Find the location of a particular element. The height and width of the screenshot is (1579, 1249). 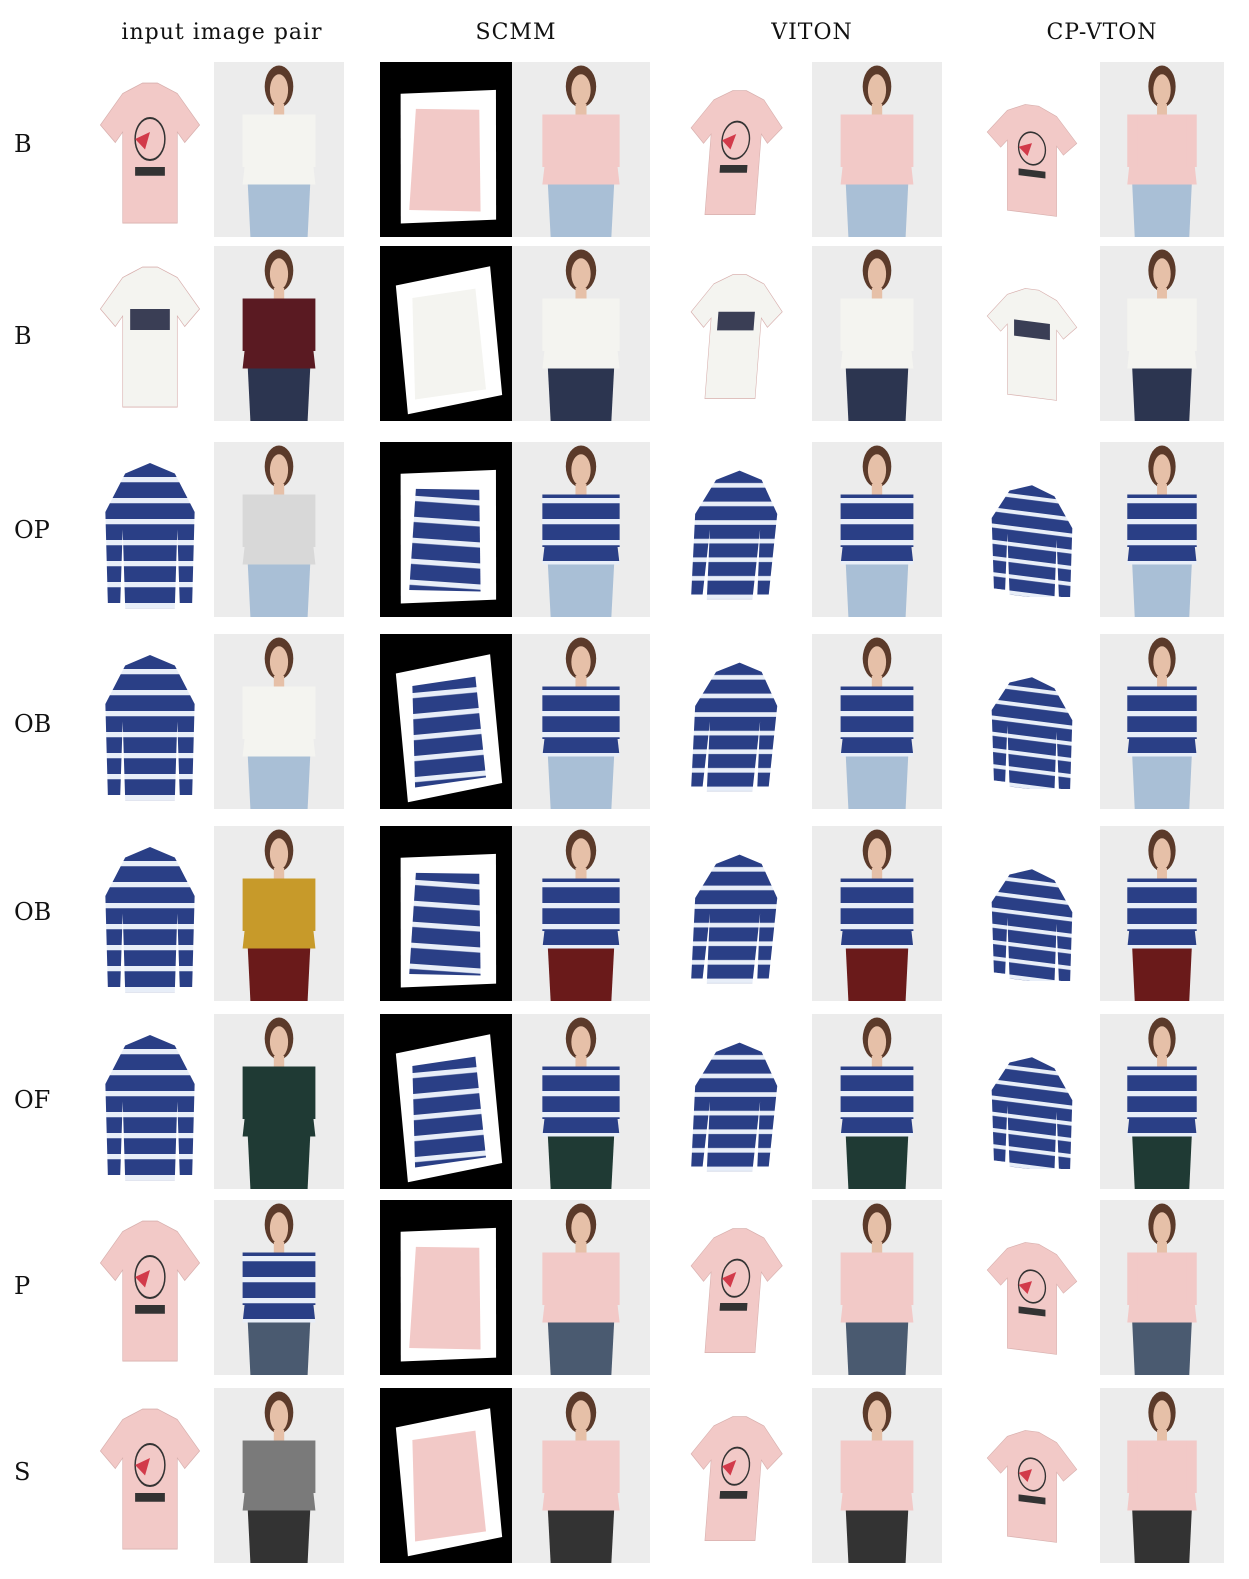

row-label: S is located at coordinates (22, 1472).